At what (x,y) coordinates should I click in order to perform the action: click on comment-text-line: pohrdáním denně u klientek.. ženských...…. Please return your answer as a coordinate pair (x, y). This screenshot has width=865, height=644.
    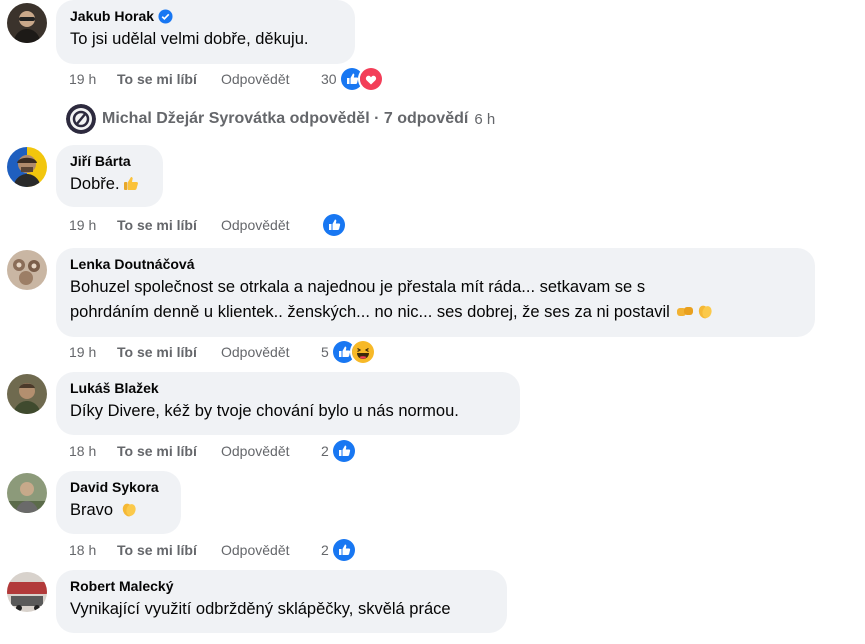
    Looking at the image, I should click on (435, 312).